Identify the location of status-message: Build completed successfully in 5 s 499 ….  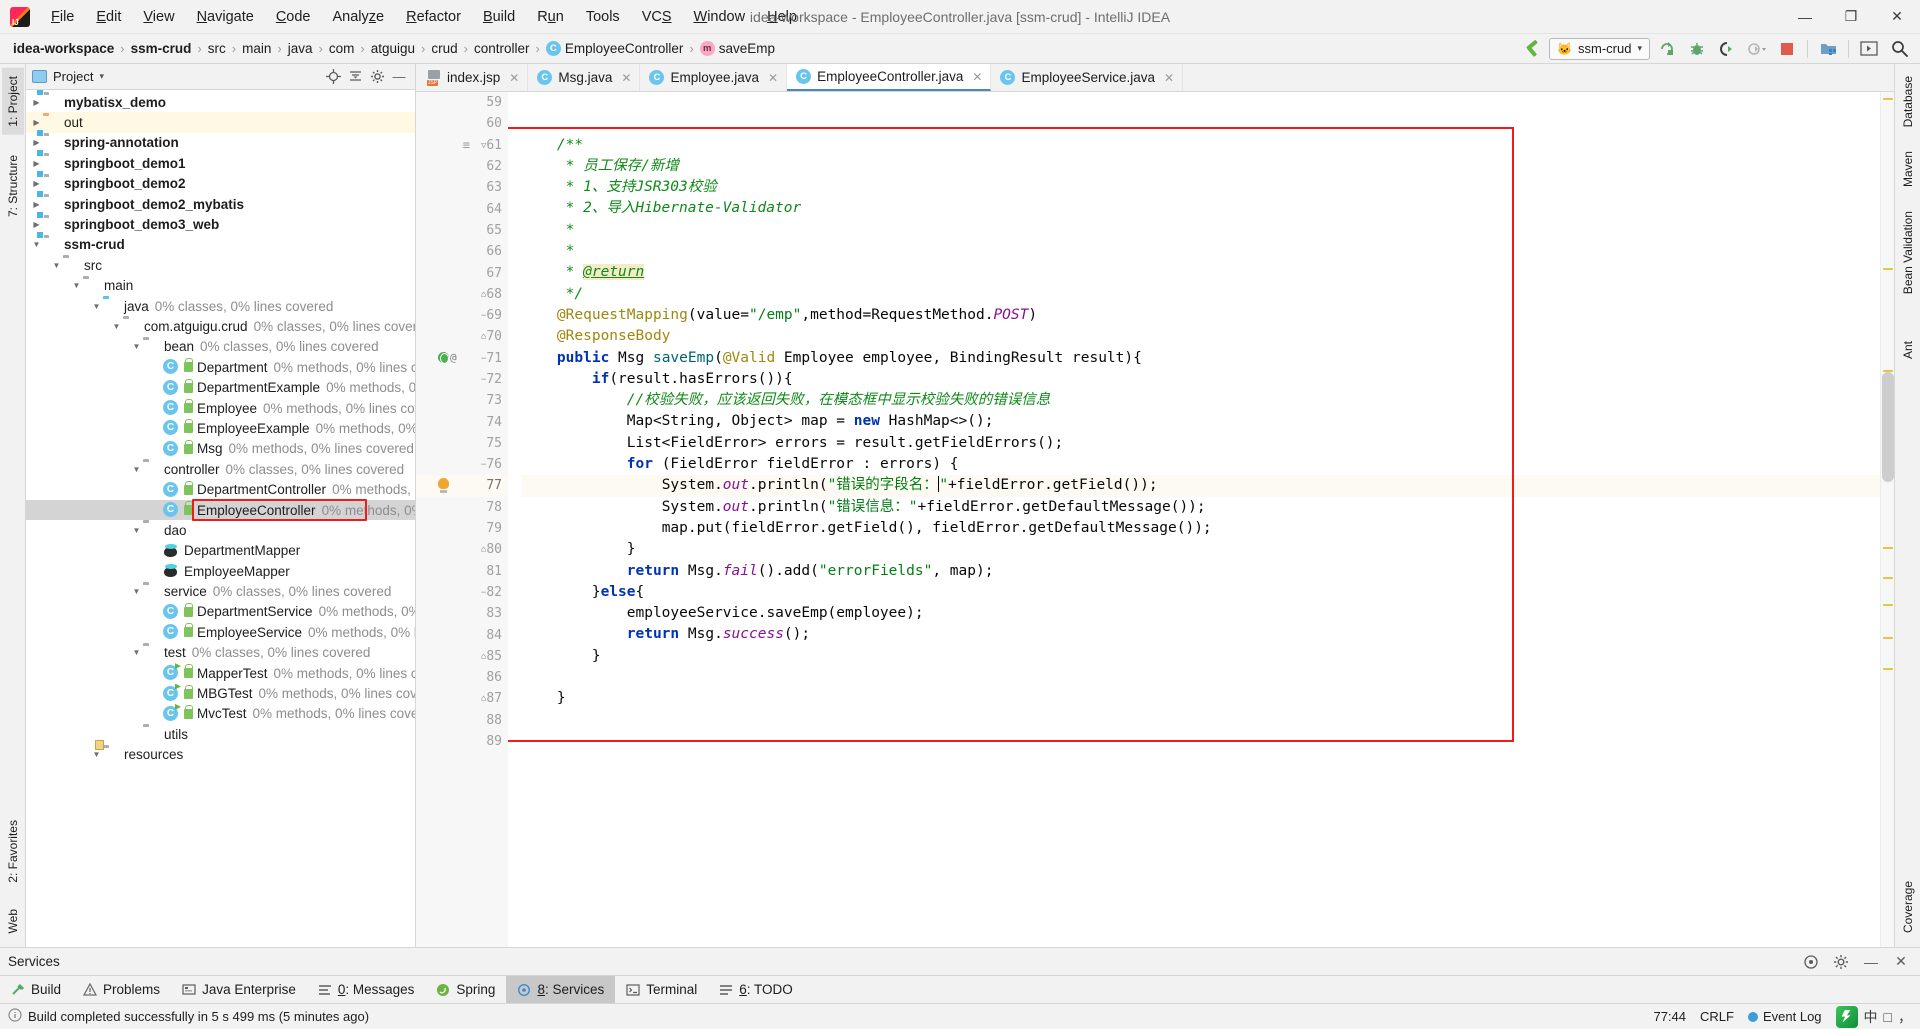
(198, 1016).